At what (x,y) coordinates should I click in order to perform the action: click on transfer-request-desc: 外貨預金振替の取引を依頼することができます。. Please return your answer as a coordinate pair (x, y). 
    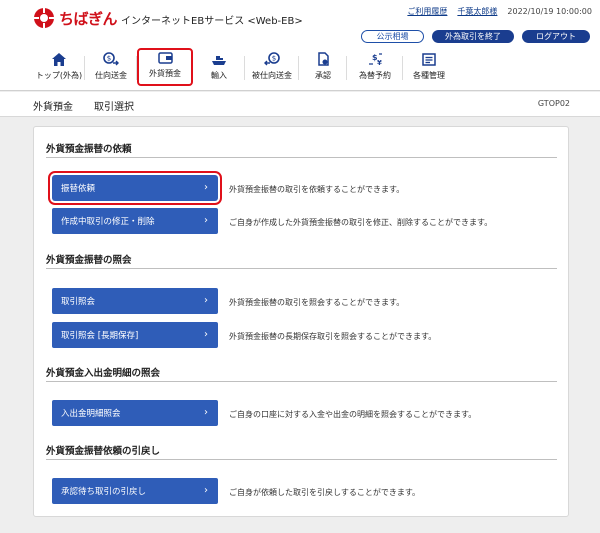
    Looking at the image, I should click on (317, 189).